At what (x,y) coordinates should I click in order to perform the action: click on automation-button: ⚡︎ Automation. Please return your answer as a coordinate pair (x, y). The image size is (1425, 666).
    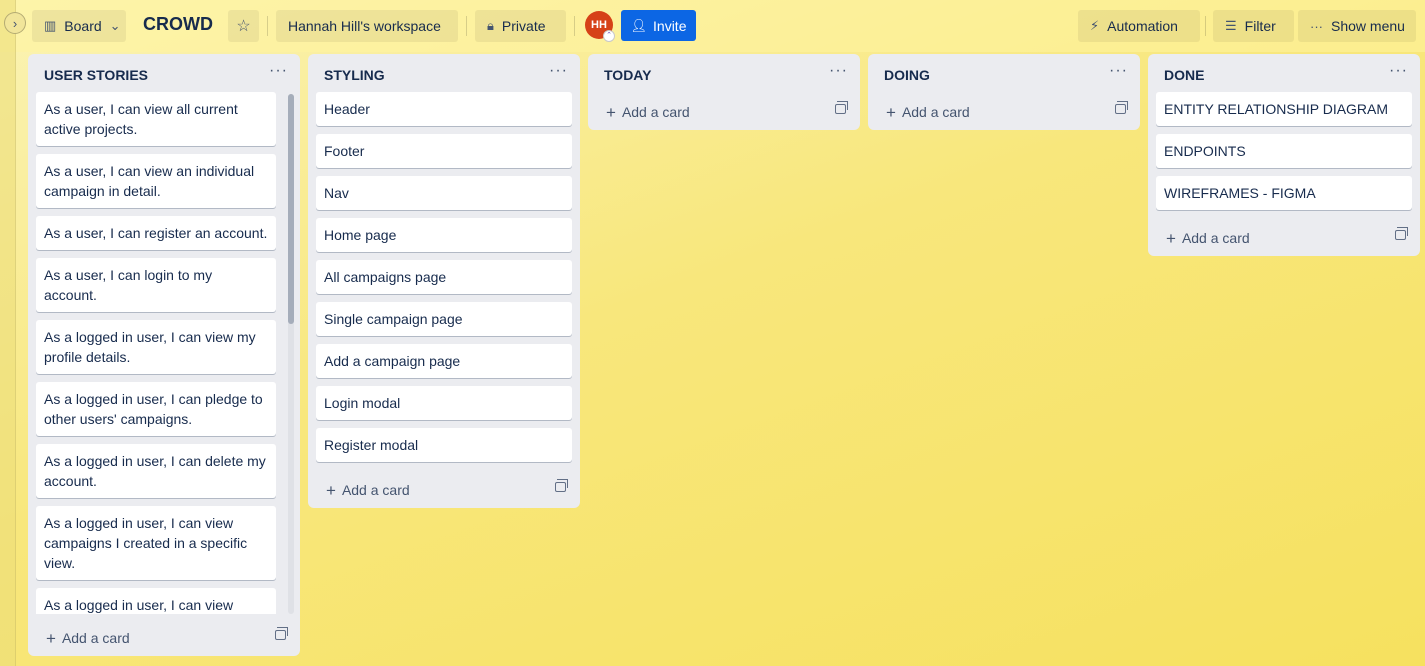
    Looking at the image, I should click on (1139, 26).